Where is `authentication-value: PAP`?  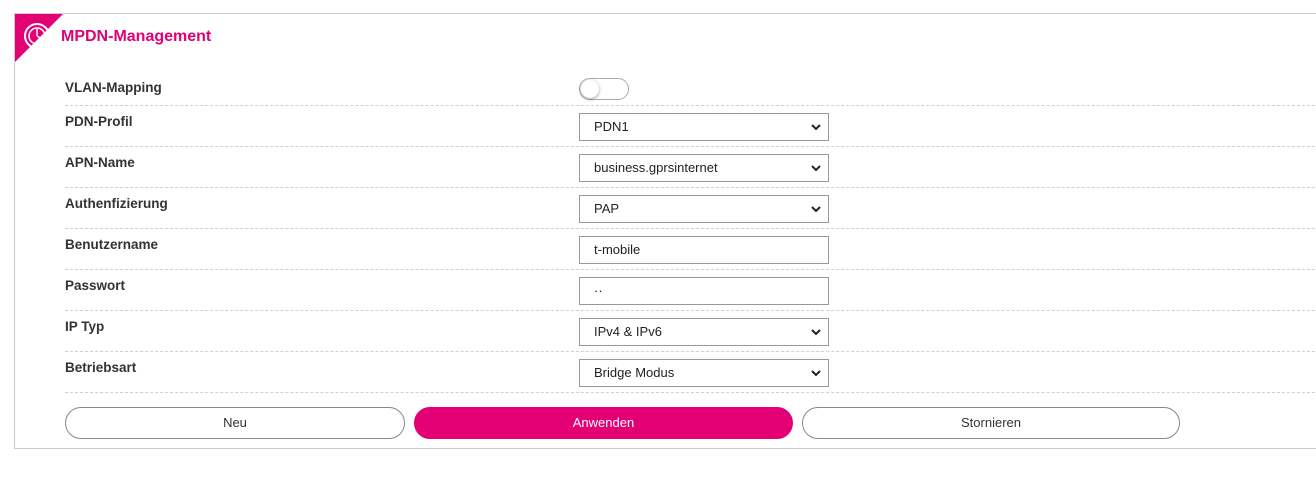 authentication-value: PAP is located at coordinates (607, 208).